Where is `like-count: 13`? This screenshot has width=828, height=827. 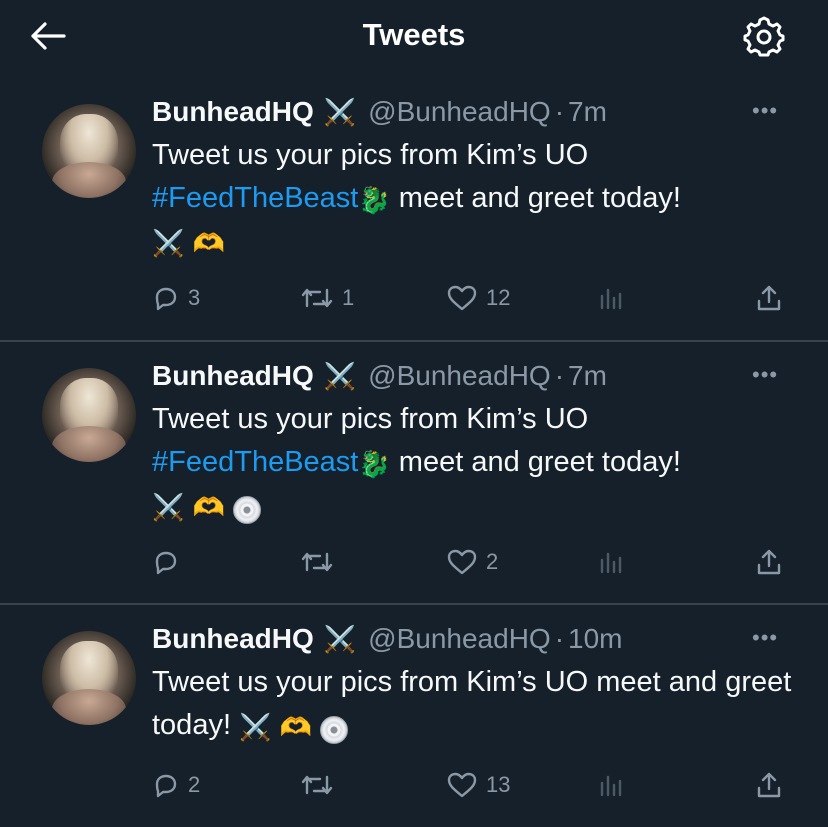 like-count: 13 is located at coordinates (498, 784).